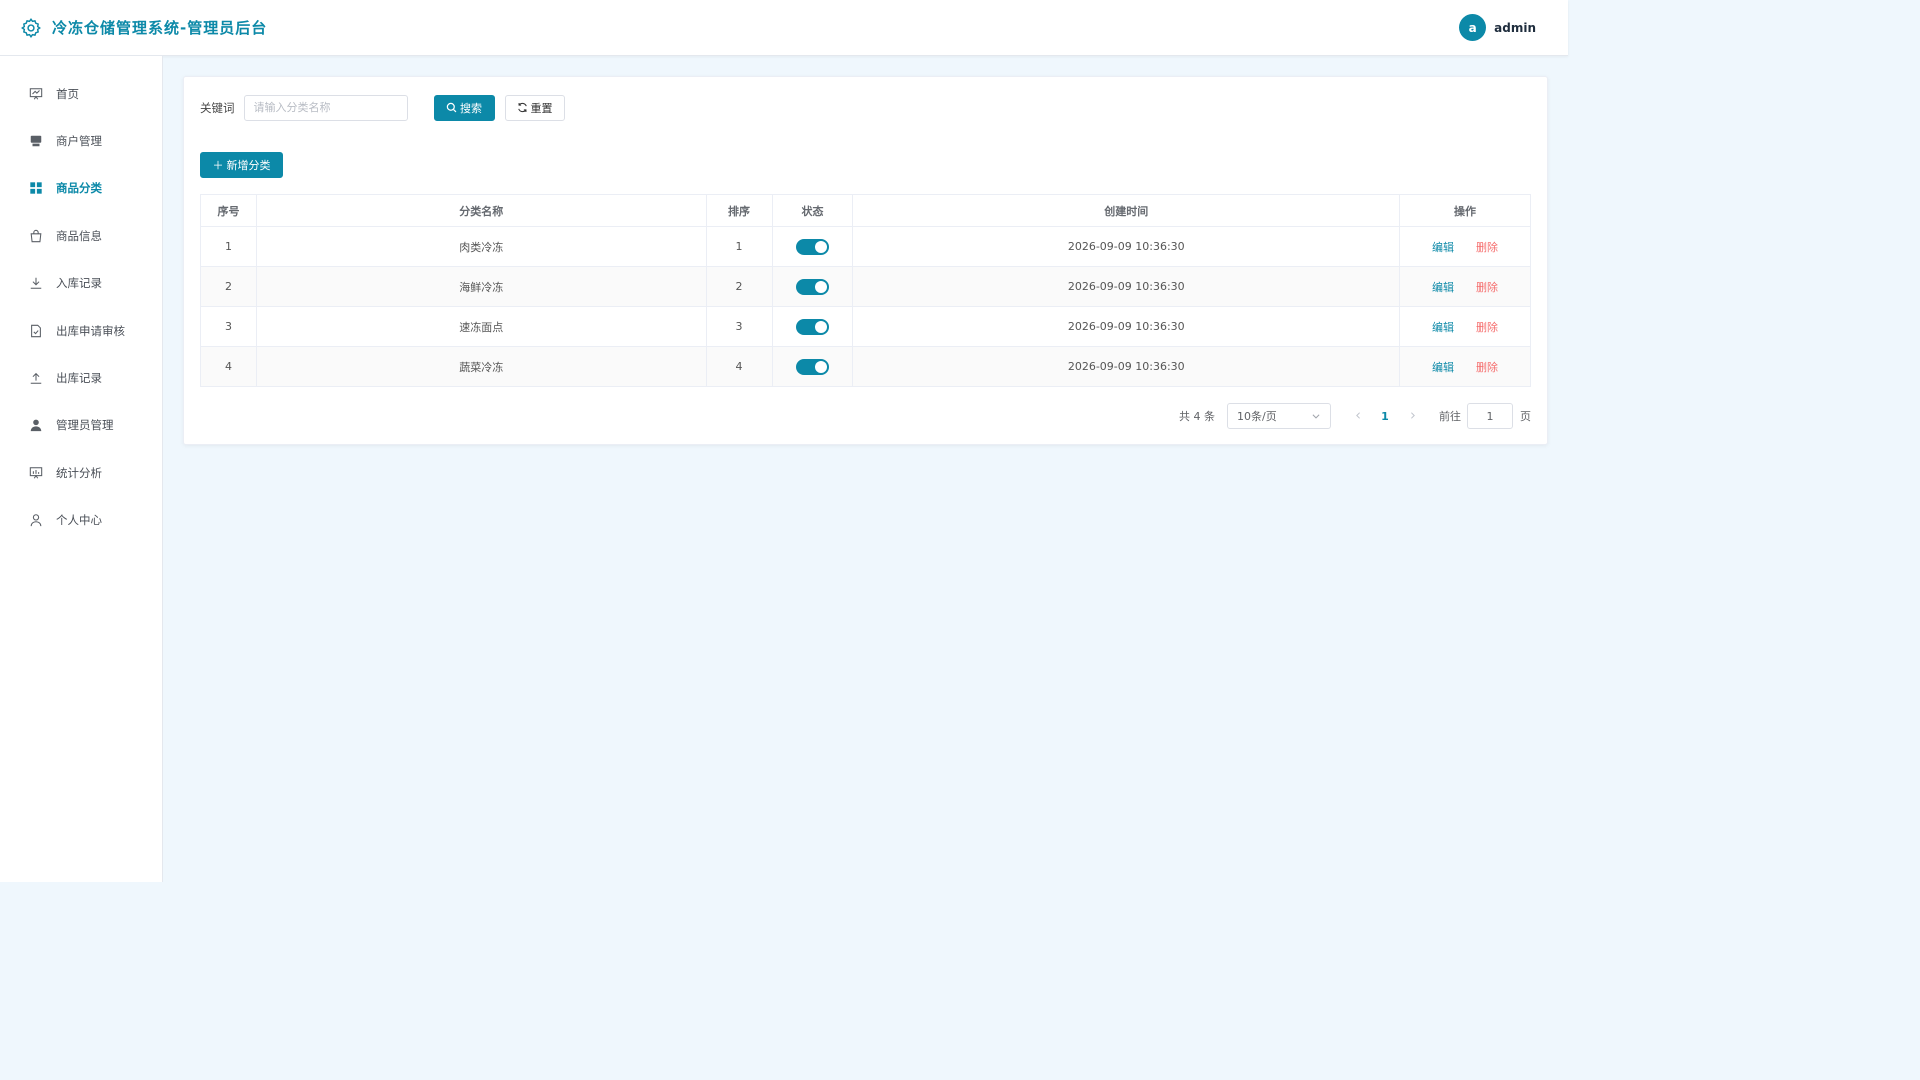 This screenshot has width=1920, height=1080. What do you see at coordinates (464, 107) in the screenshot?
I see `search-button: 搜索` at bounding box center [464, 107].